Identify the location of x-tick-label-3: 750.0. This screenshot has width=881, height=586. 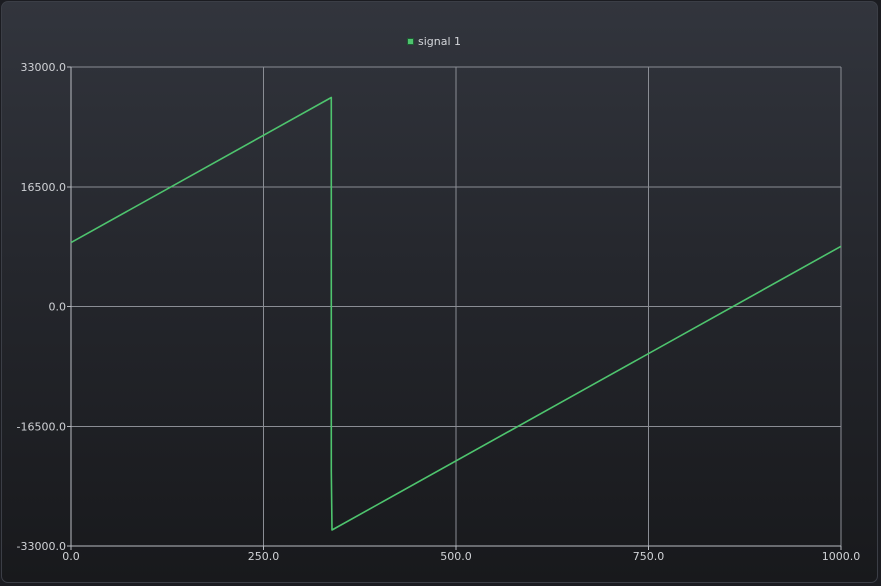
(649, 556).